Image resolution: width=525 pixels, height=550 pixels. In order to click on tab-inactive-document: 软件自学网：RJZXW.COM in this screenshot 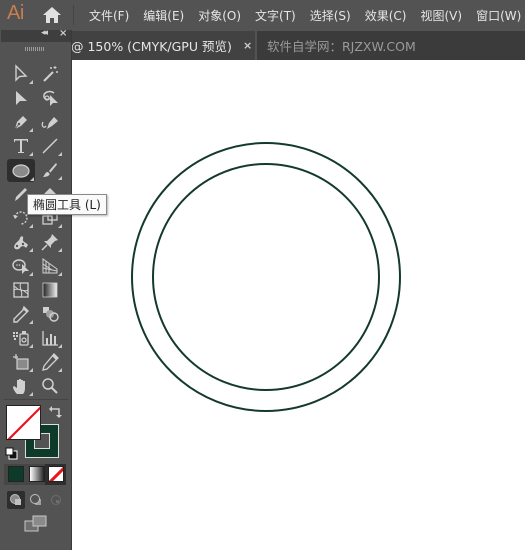, I will do `click(391, 45)`.